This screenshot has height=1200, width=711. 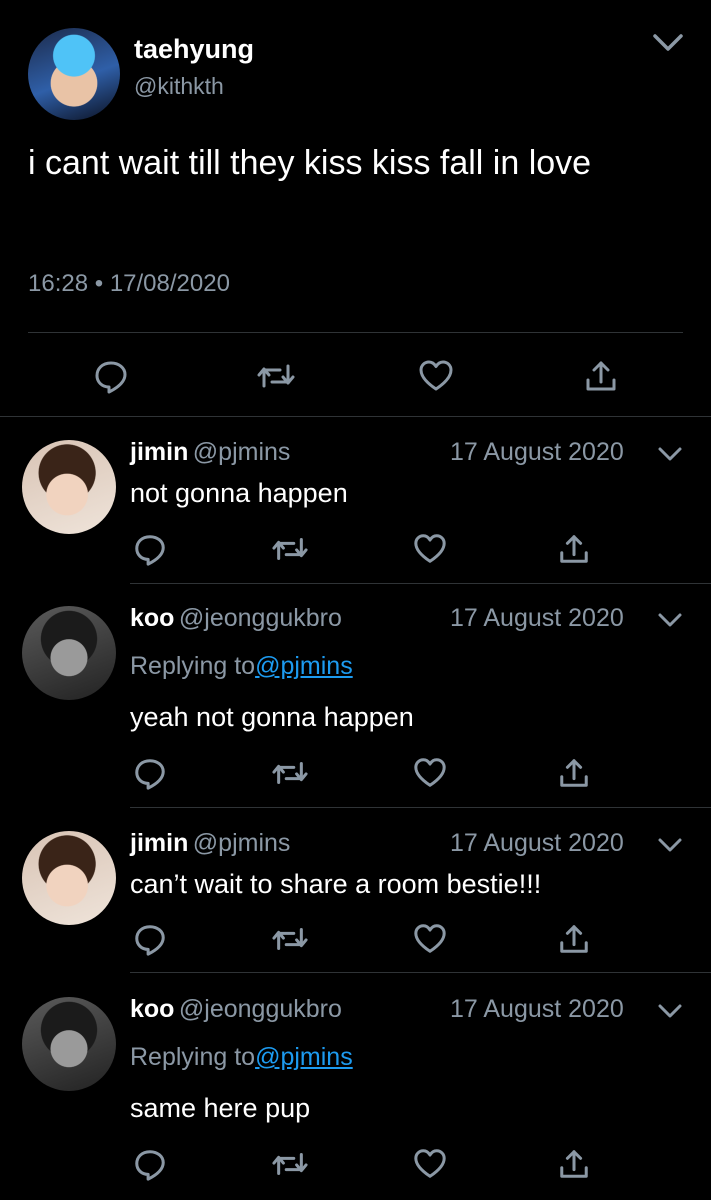 I want to click on main-action-bar, so click(x=355, y=376).